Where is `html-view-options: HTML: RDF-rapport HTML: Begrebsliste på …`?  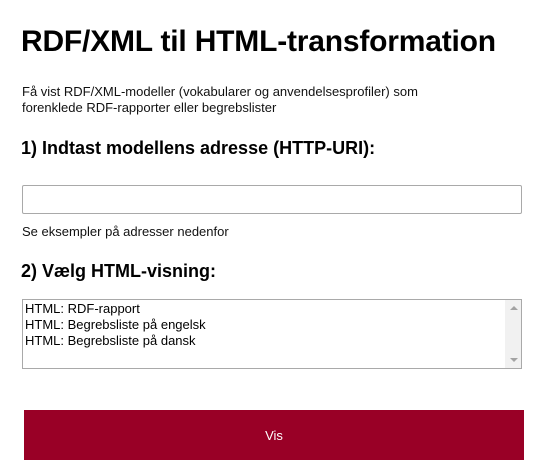
html-view-options: HTML: RDF-rapport HTML: Begrebsliste på … is located at coordinates (272, 324).